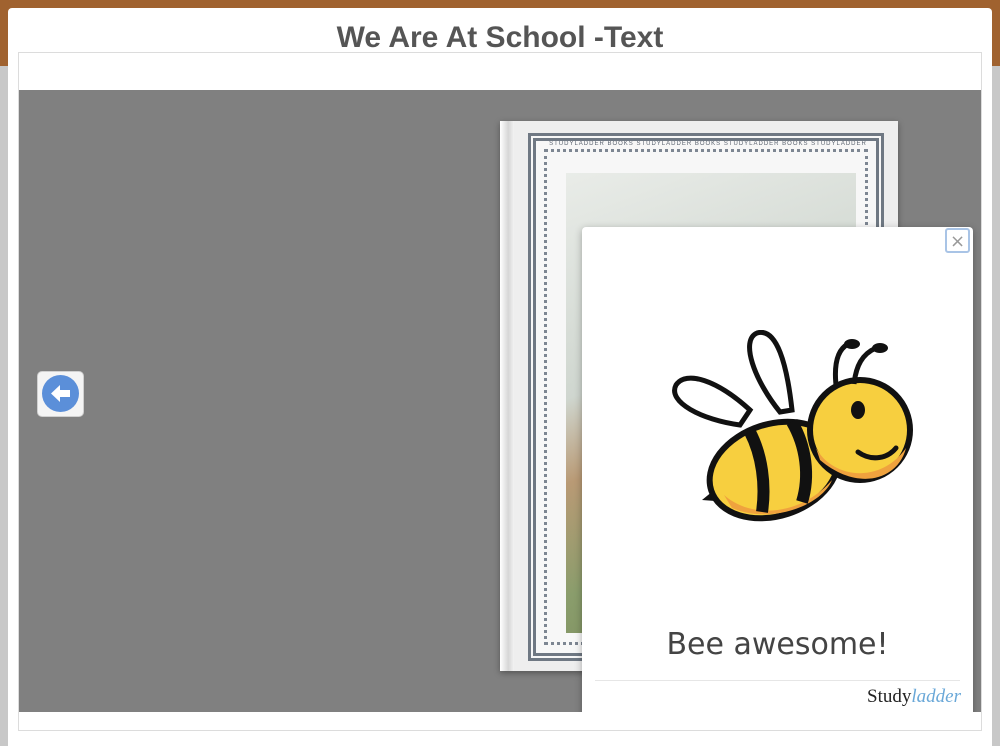  Describe the element at coordinates (957, 240) in the screenshot. I see `close-button: ×` at that location.